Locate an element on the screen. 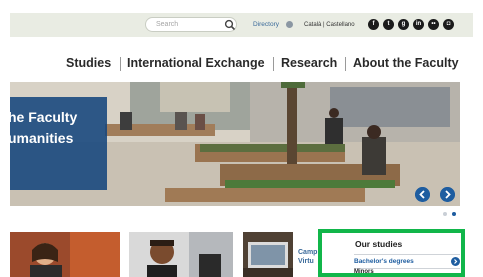  nav-item-research: Research is located at coordinates (309, 64).